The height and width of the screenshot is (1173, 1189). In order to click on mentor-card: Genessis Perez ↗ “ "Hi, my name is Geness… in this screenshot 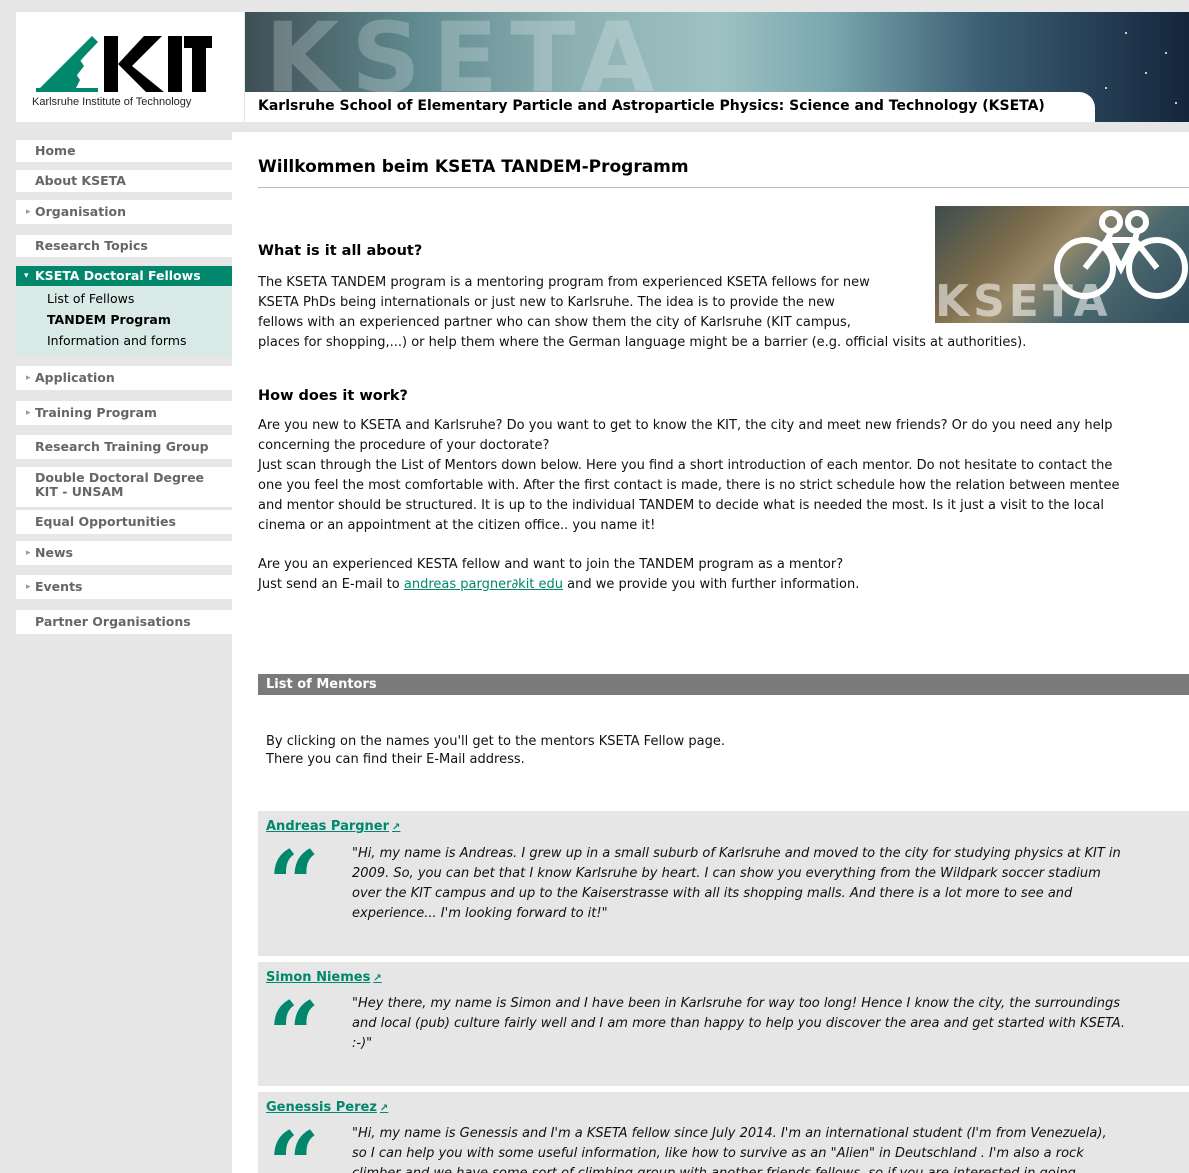, I will do `click(723, 1132)`.